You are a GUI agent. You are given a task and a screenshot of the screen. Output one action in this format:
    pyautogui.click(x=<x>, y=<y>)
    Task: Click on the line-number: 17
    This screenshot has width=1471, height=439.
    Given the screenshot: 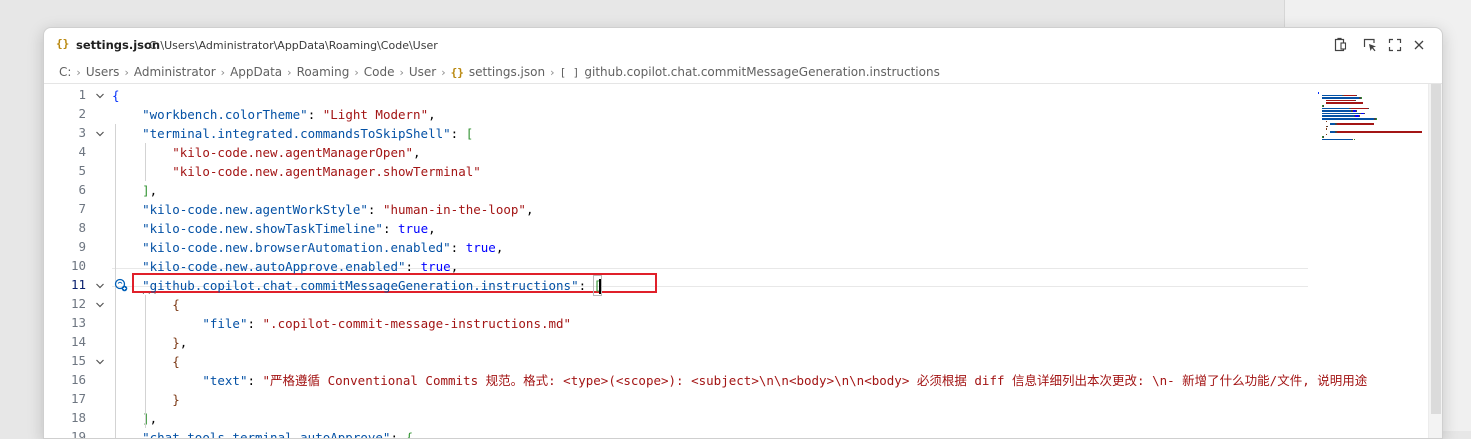 What is the action you would take?
    pyautogui.click(x=78, y=398)
    